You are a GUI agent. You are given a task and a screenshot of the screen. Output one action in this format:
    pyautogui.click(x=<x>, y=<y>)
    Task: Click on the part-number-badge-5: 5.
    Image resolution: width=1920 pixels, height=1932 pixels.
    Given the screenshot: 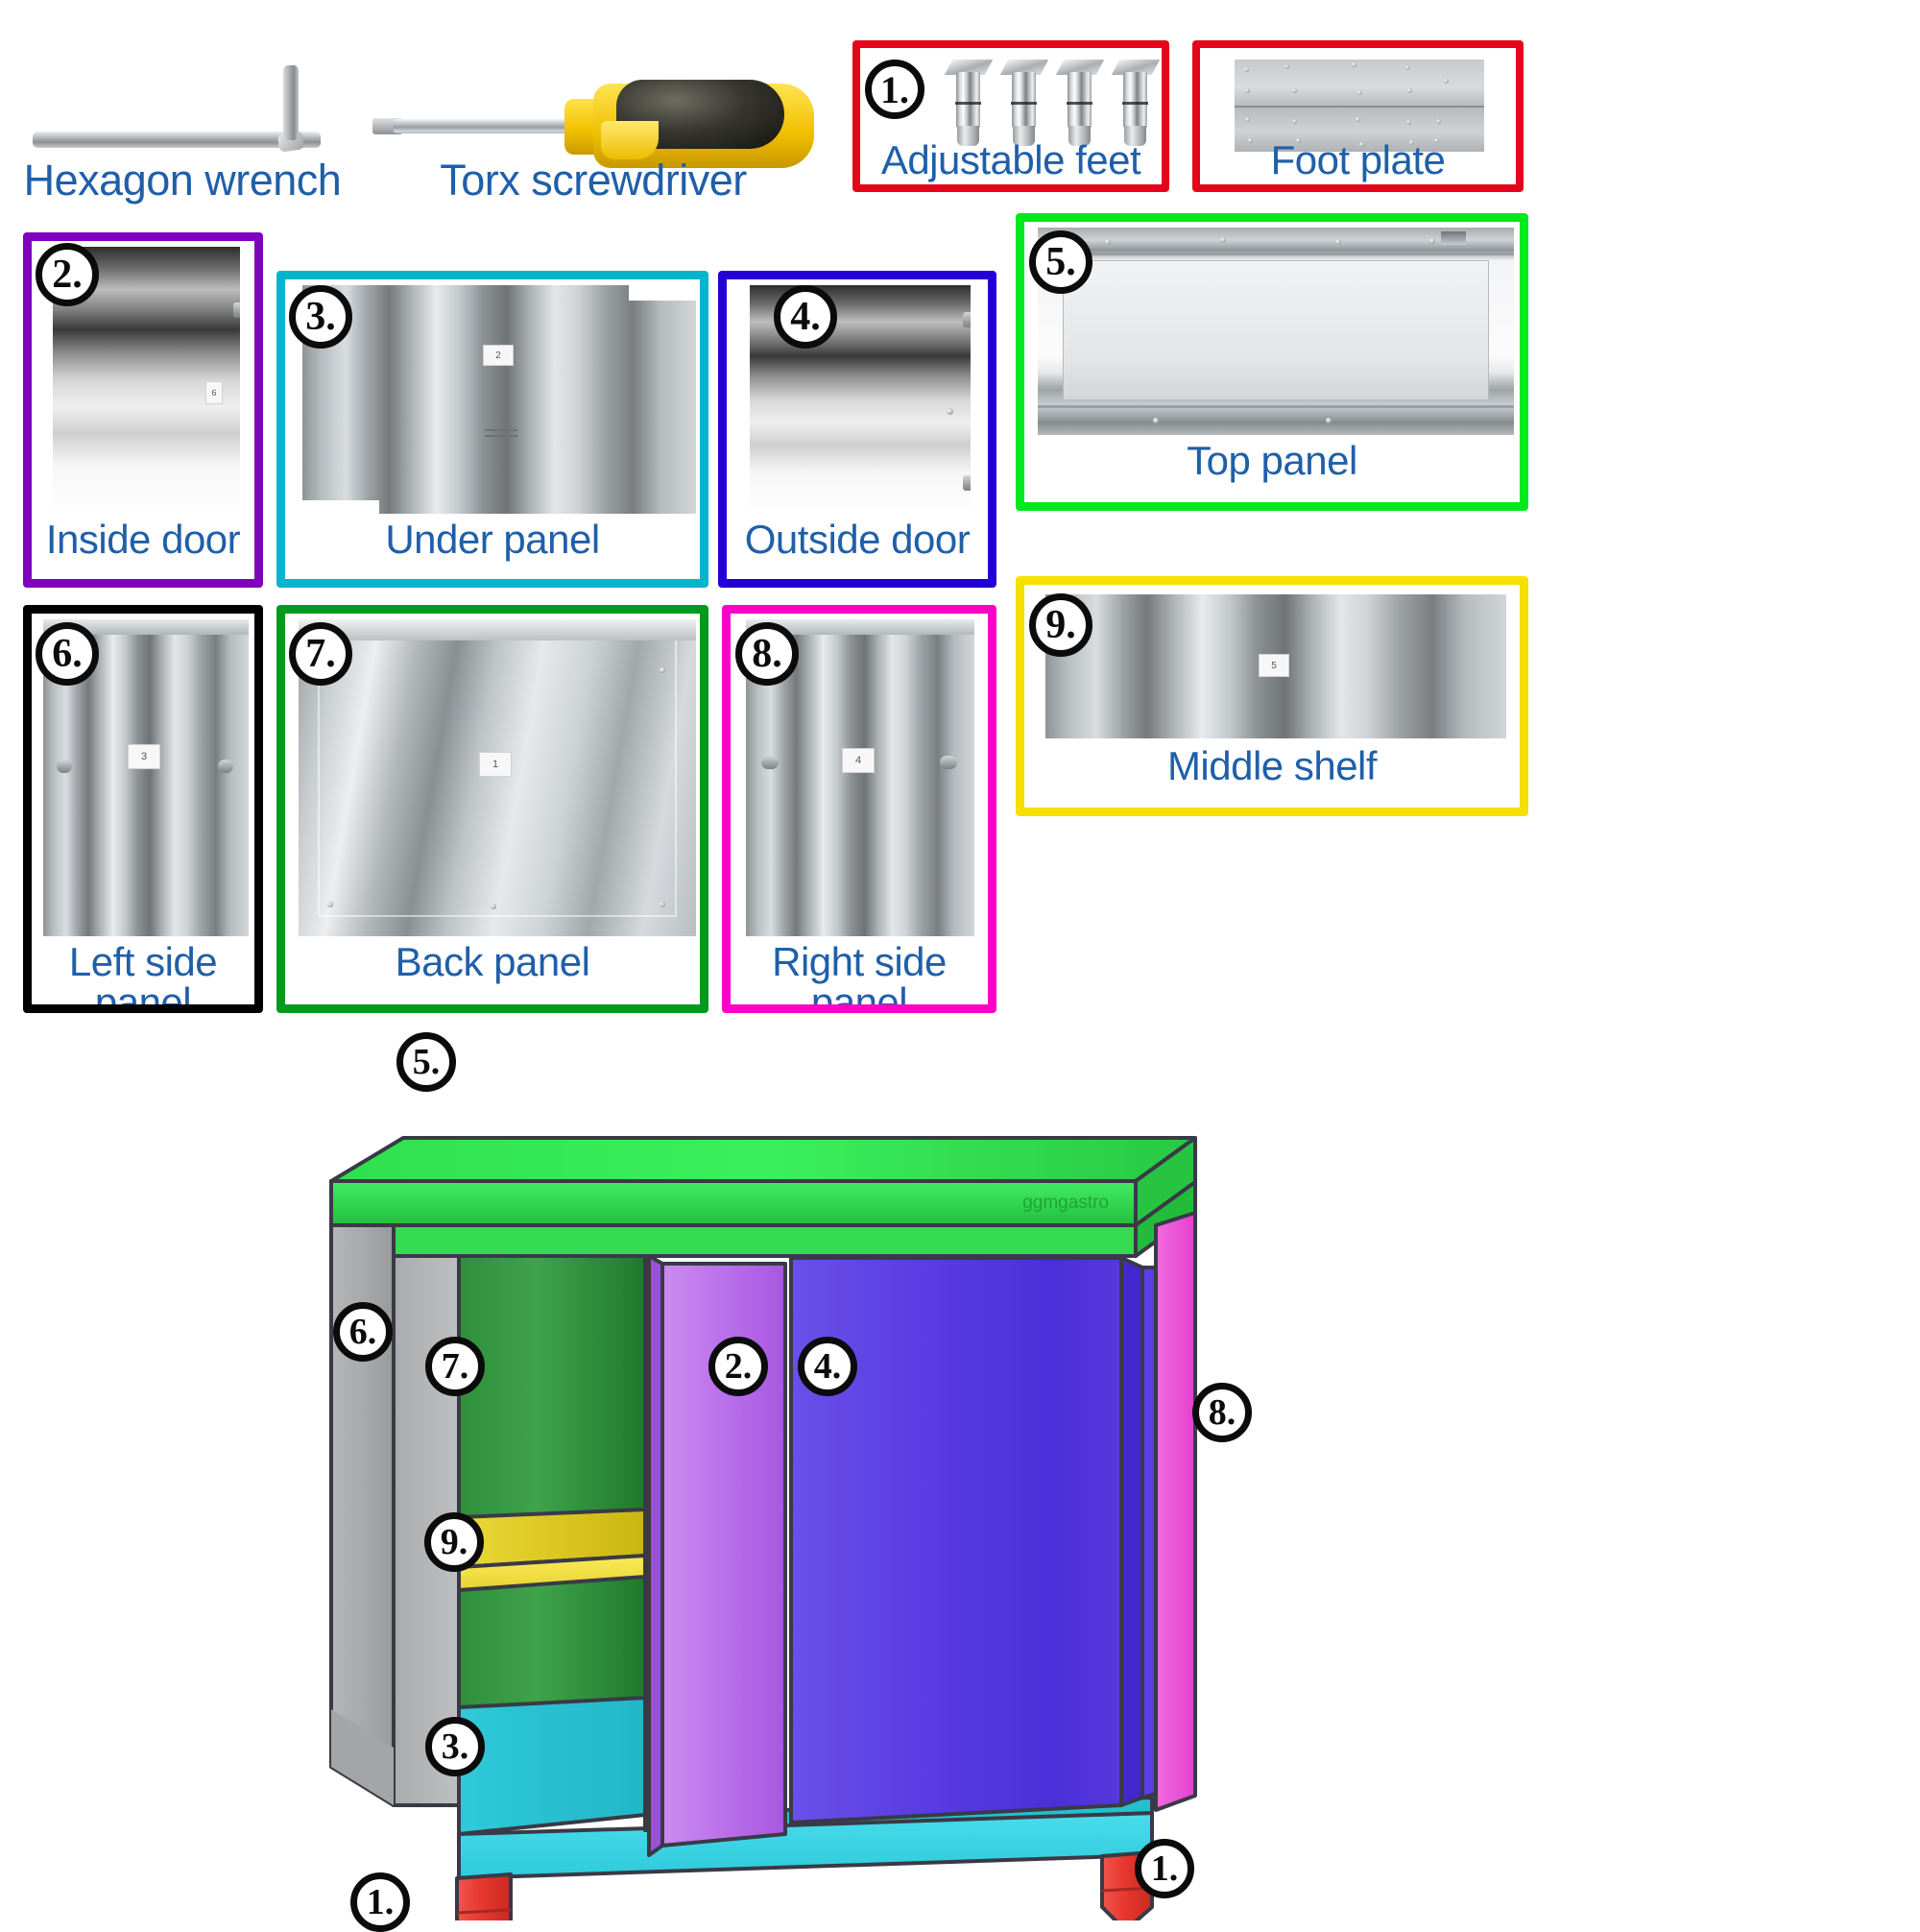 What is the action you would take?
    pyautogui.click(x=1060, y=262)
    